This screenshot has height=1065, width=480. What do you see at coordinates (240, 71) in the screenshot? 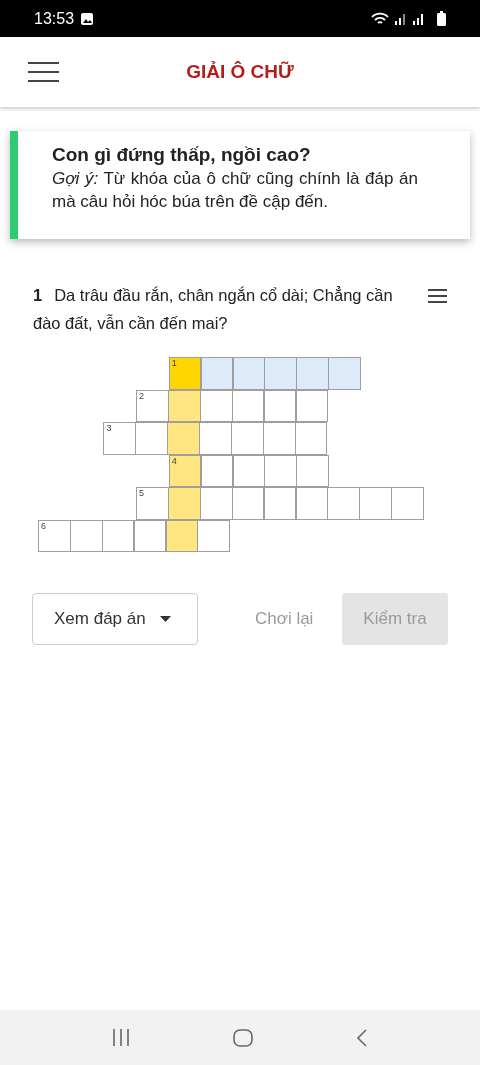
I see `page-title: GIẢI Ô CHỮ` at bounding box center [240, 71].